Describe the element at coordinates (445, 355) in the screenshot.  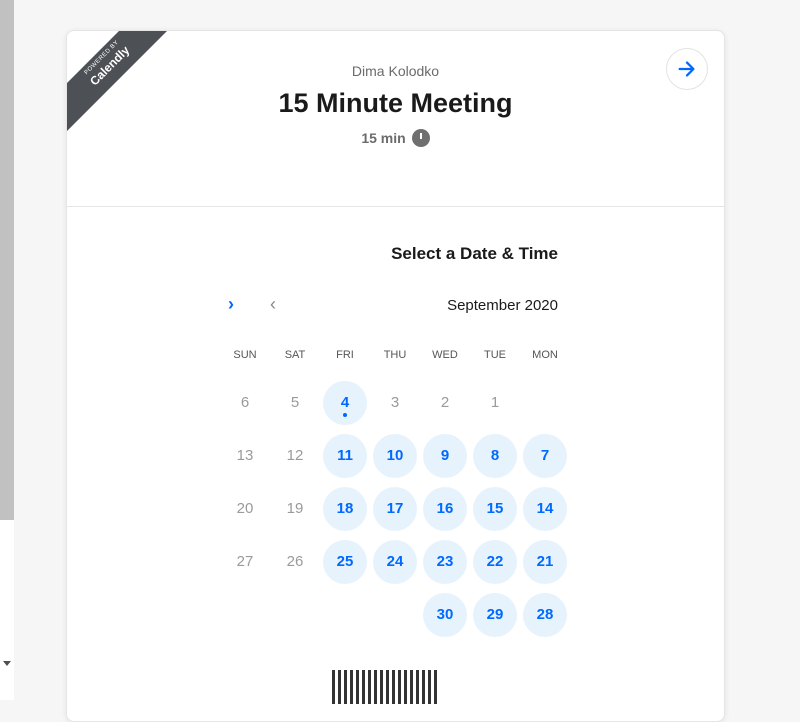
I see `weekday-label: WED` at that location.